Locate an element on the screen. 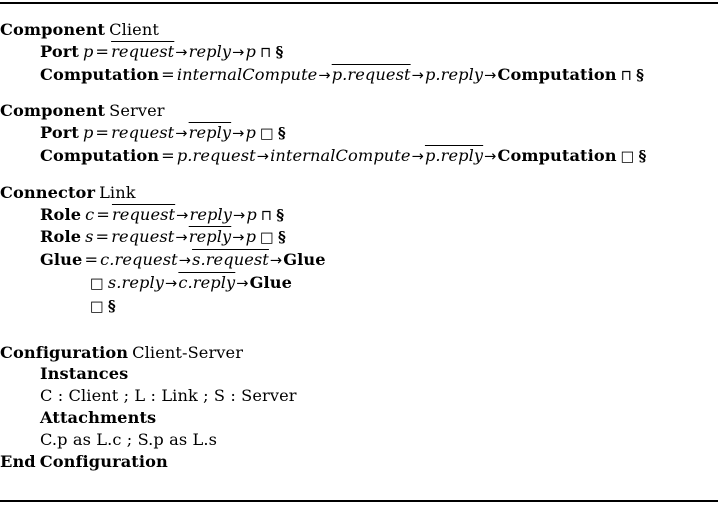 The height and width of the screenshot is (506, 718). name-link: Link is located at coordinates (117, 192).